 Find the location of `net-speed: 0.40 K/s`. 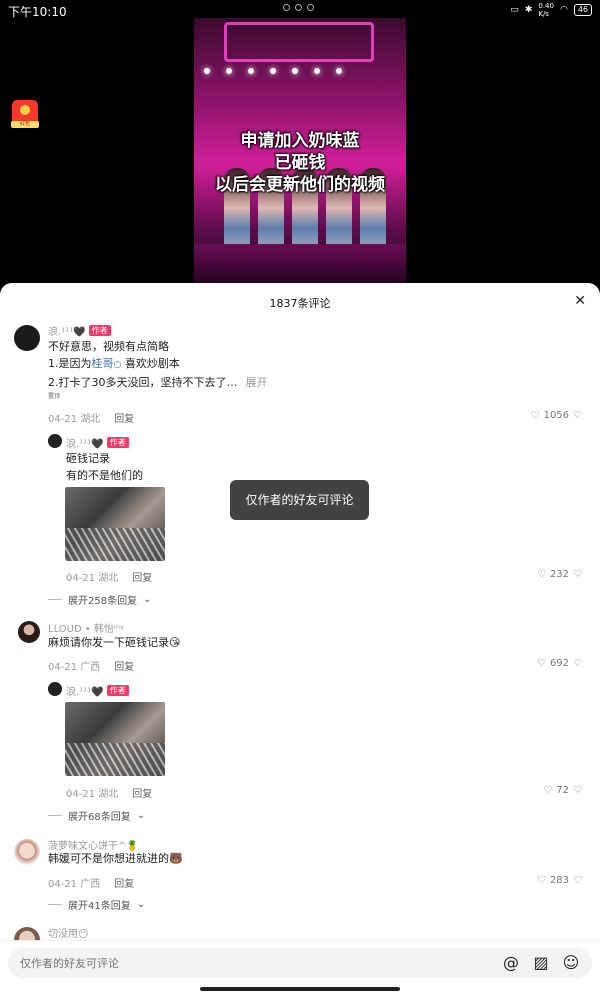

net-speed: 0.40 K/s is located at coordinates (546, 10).